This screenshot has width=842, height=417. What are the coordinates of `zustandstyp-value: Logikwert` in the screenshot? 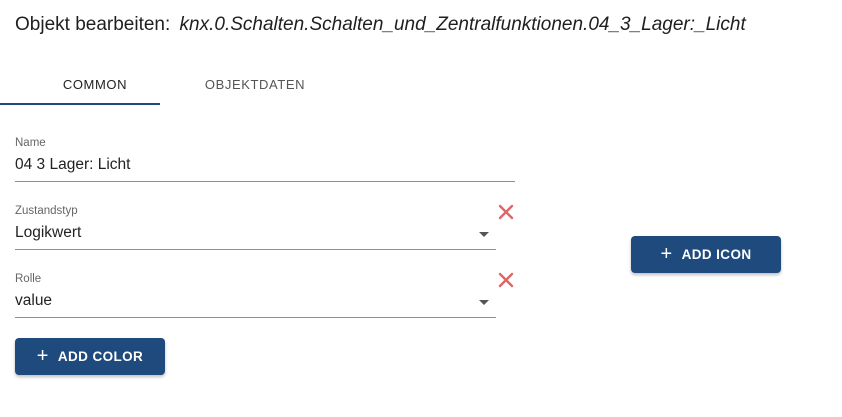 It's located at (255, 233).